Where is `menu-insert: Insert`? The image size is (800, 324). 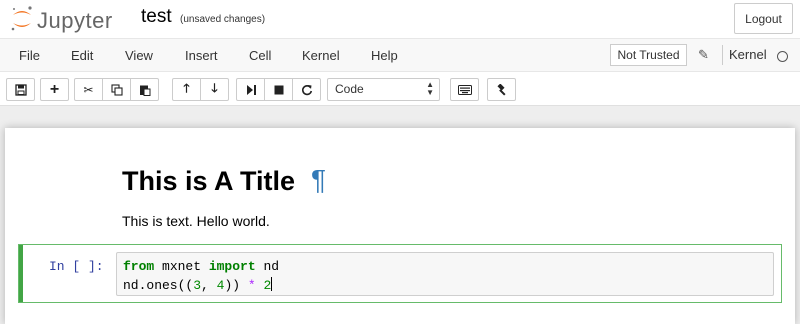
menu-insert: Insert is located at coordinates (201, 55).